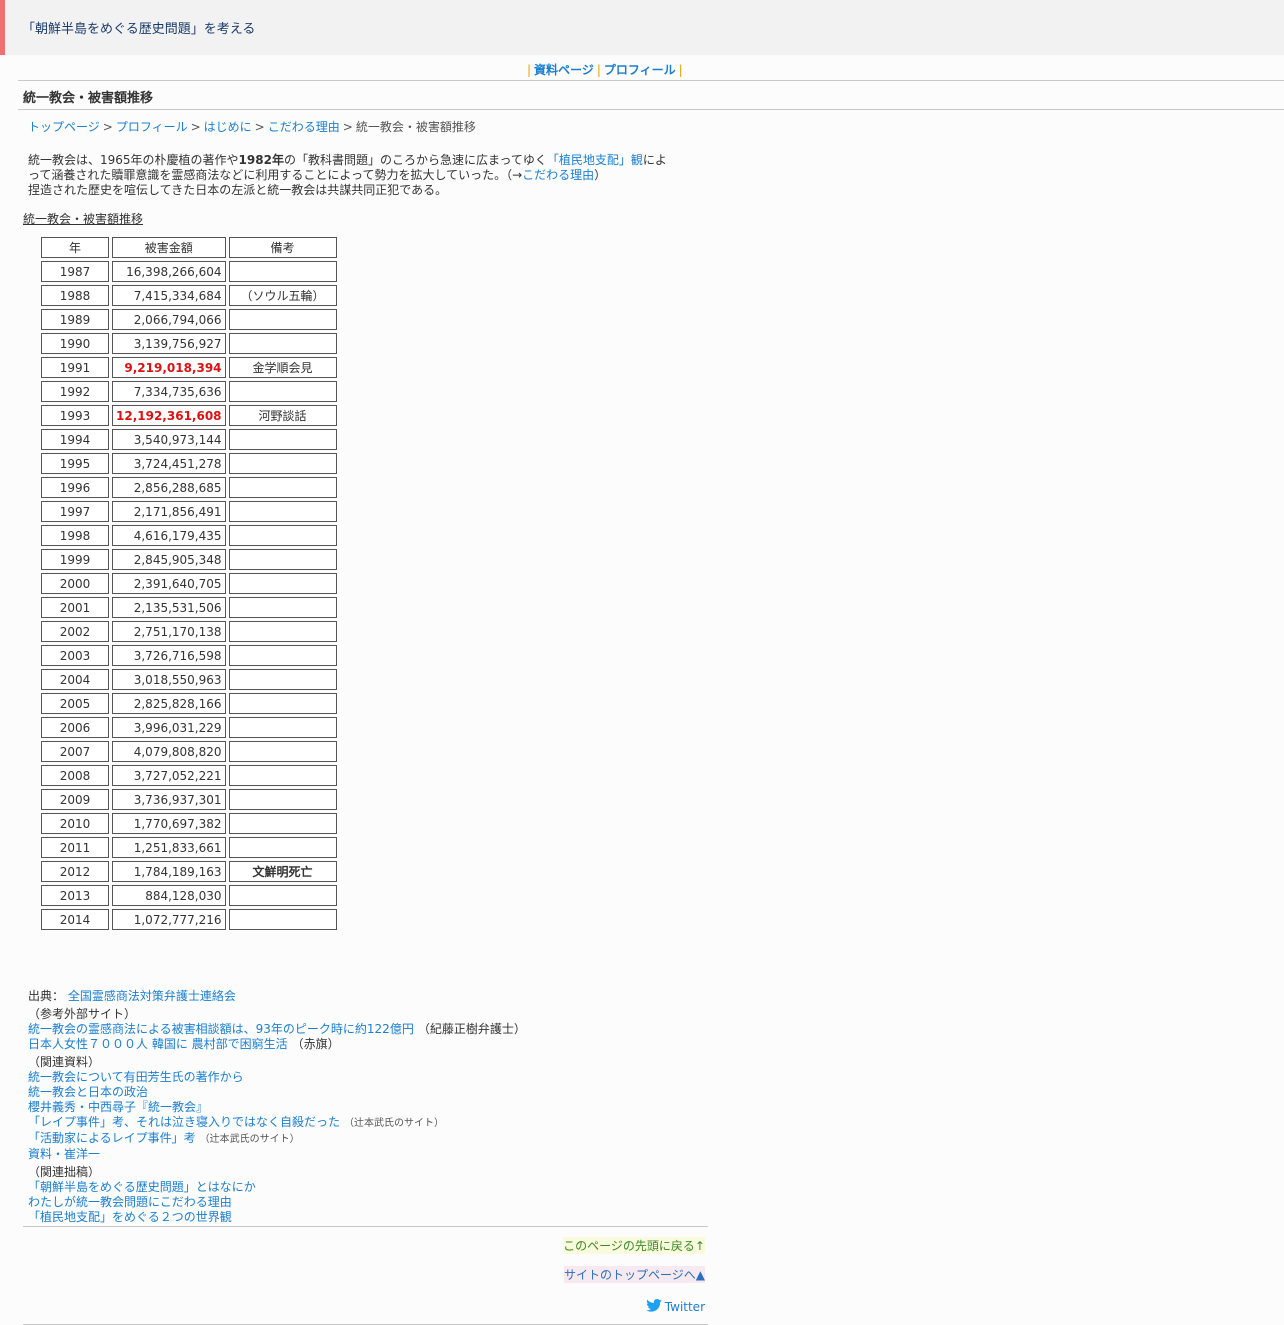  I want to click on related-material-link: 「活動家によるレイプ事件」考, so click(112, 1138).